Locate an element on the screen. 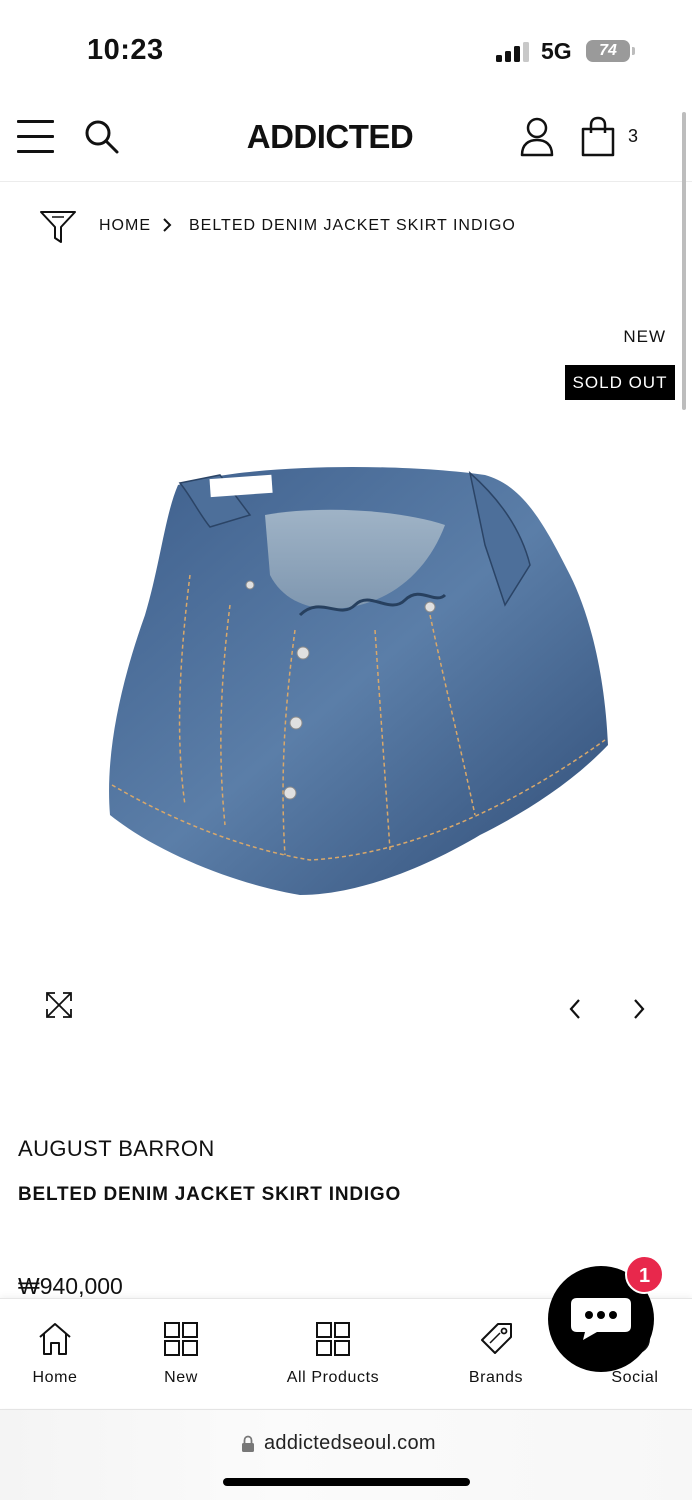 The height and width of the screenshot is (1500, 692). filter-icon is located at coordinates (58, 227).